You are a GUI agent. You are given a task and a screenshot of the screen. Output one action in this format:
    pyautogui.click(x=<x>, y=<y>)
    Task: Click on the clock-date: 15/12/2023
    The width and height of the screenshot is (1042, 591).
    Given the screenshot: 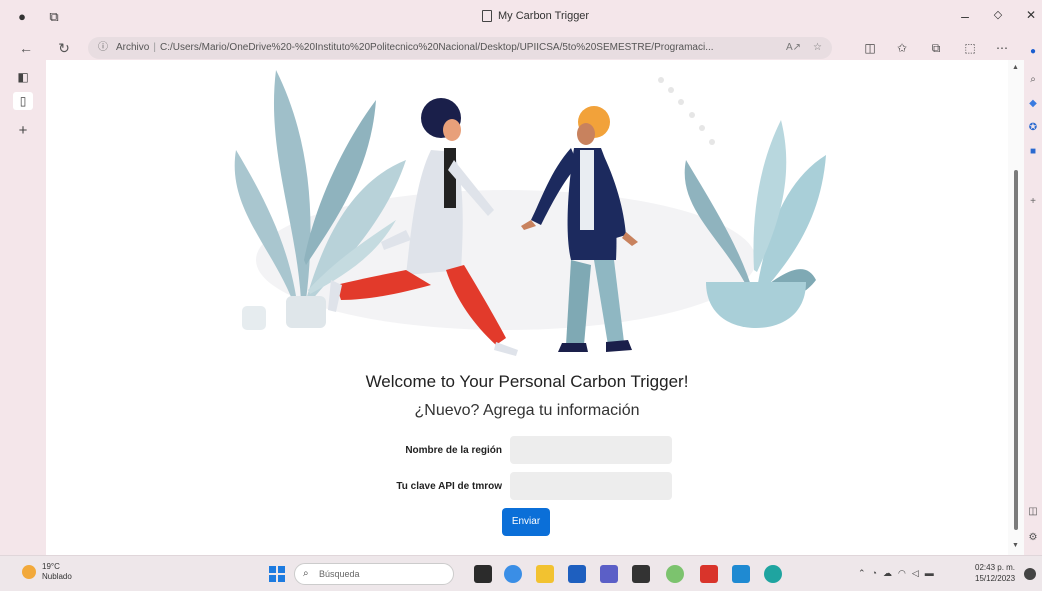 What is the action you would take?
    pyautogui.click(x=995, y=578)
    